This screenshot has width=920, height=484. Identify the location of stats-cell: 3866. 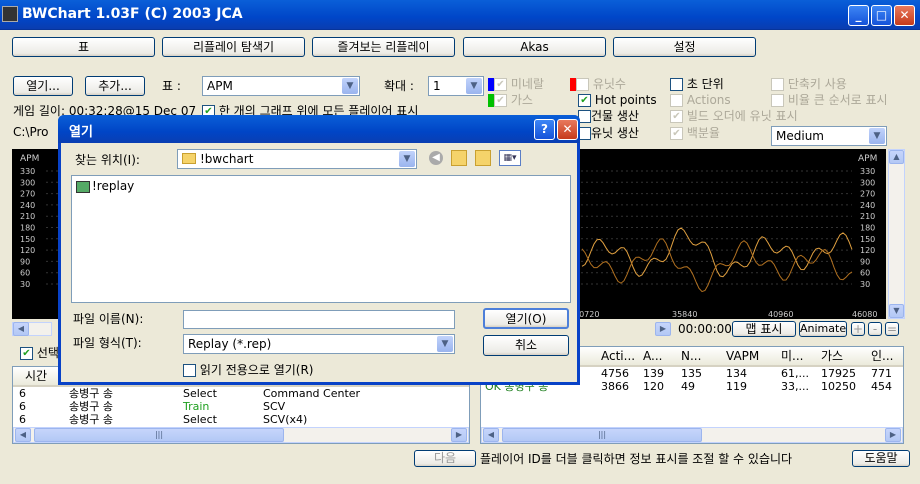
(615, 386).